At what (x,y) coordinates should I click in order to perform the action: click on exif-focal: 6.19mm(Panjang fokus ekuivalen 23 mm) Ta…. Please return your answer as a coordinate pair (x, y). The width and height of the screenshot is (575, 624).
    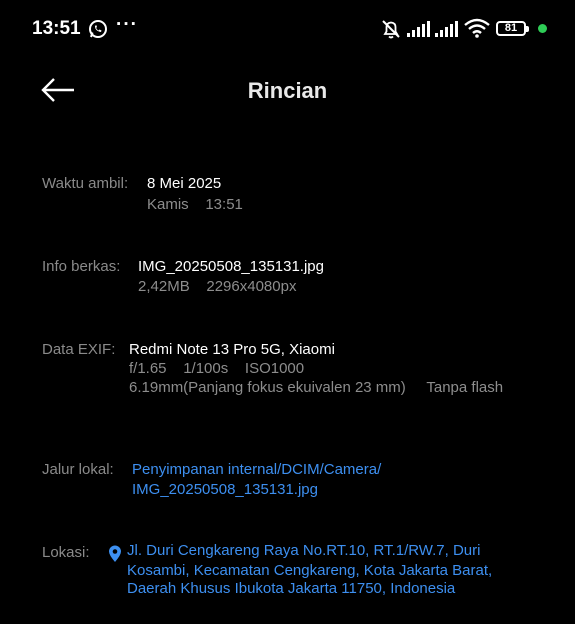
    Looking at the image, I should click on (316, 387).